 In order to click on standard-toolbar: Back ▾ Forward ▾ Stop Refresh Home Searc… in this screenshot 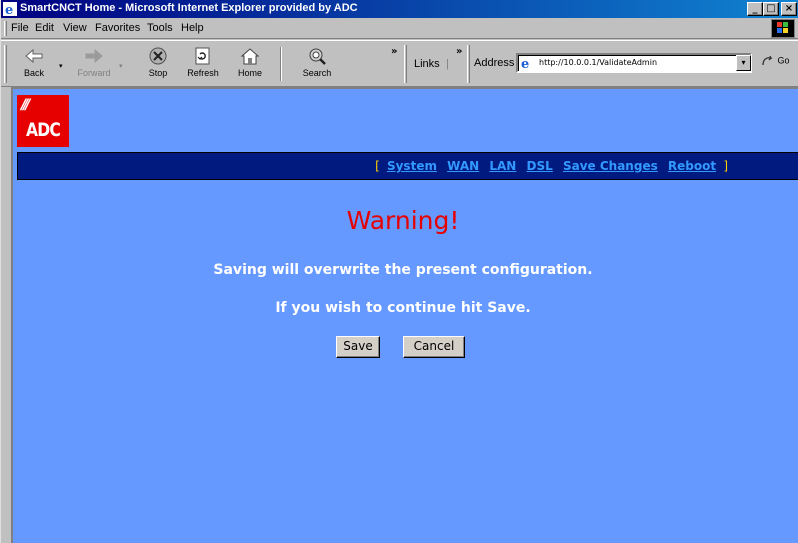, I will do `click(399, 63)`.